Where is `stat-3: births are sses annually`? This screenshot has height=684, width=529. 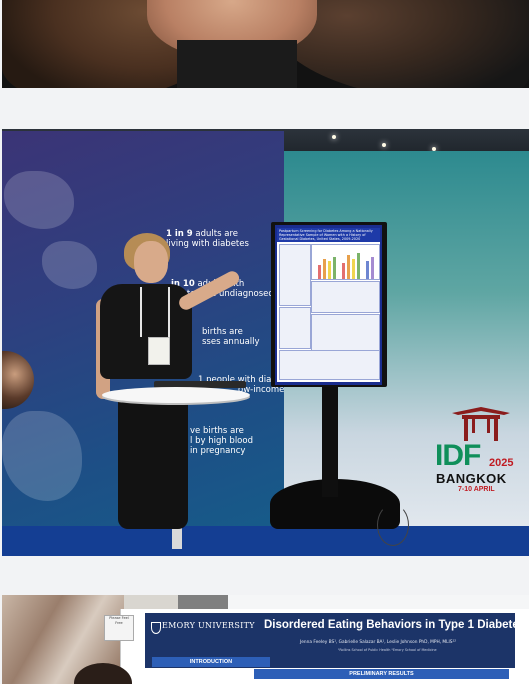
stat-3: births are sses annually is located at coordinates (231, 337).